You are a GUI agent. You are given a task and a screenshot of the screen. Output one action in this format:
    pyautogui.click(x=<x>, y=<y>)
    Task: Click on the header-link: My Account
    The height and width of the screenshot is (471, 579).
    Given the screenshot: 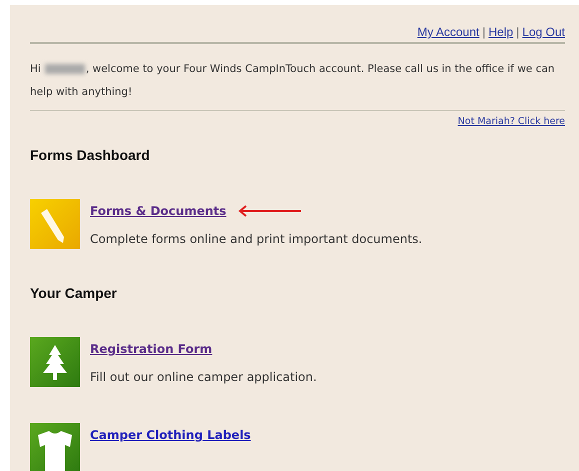 What is the action you would take?
    pyautogui.click(x=448, y=32)
    